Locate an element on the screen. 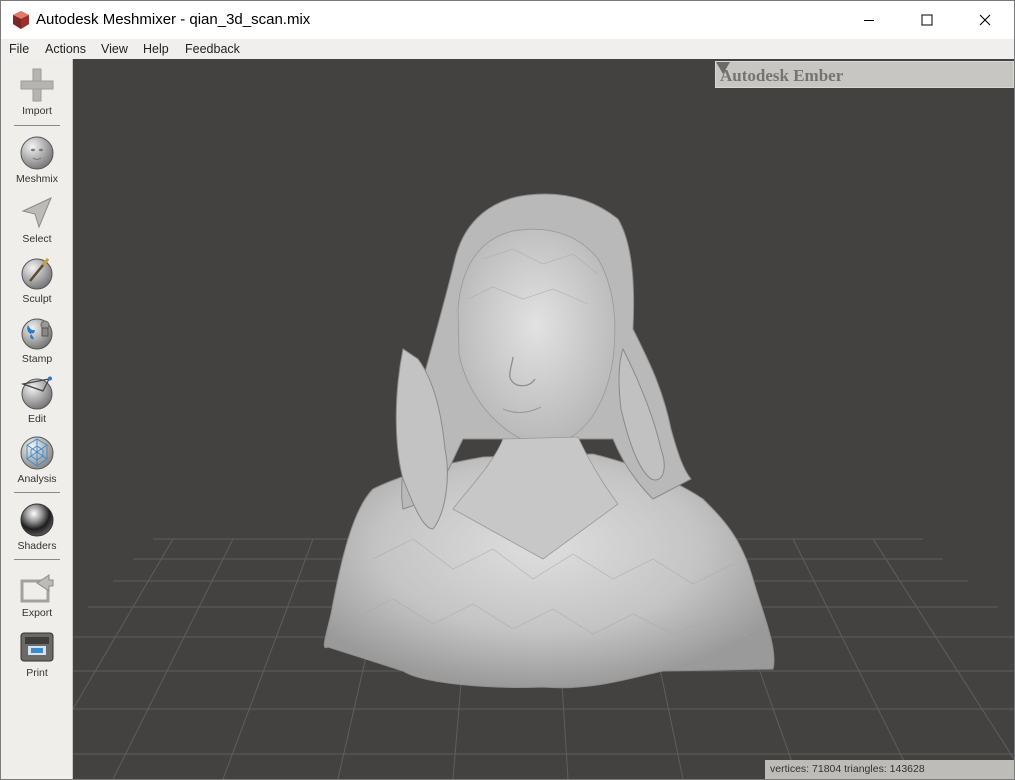 The height and width of the screenshot is (780, 1015). chrome-sphere-icon is located at coordinates (37, 520).